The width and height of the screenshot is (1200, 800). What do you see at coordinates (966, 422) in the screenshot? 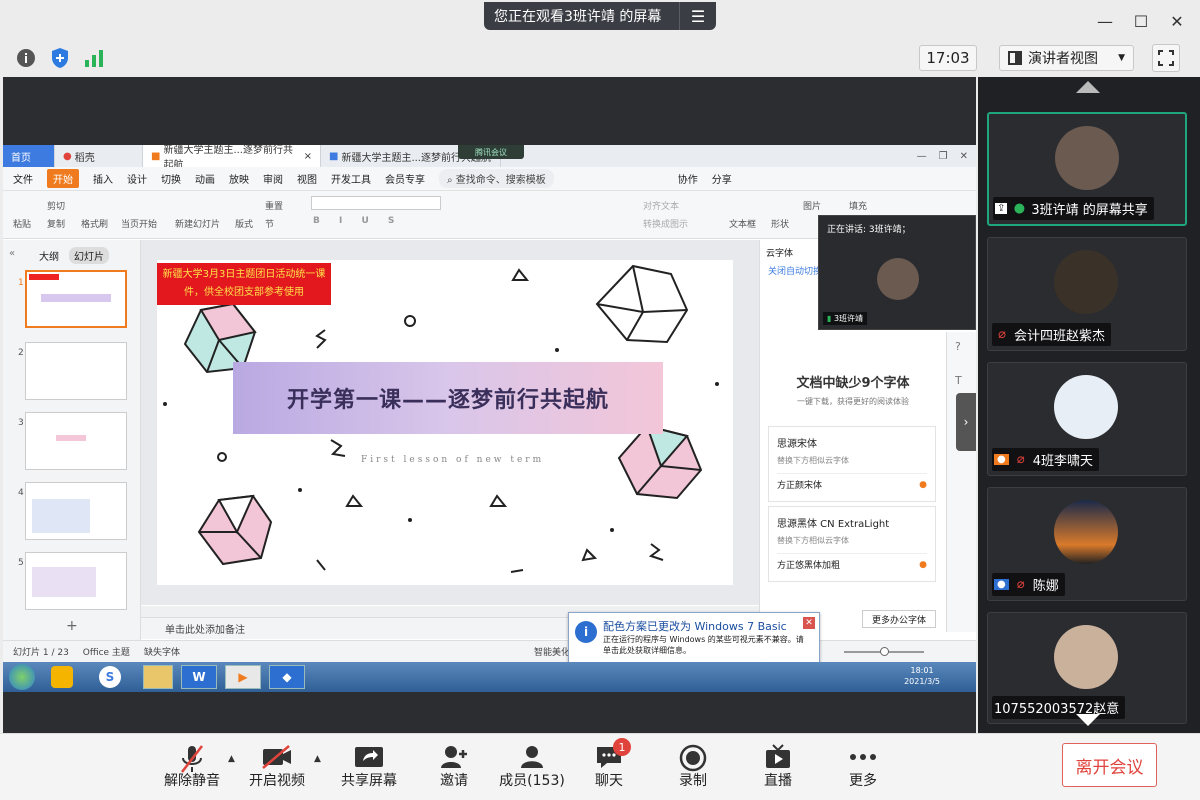
I see `panel-toggle-icon: ›` at bounding box center [966, 422].